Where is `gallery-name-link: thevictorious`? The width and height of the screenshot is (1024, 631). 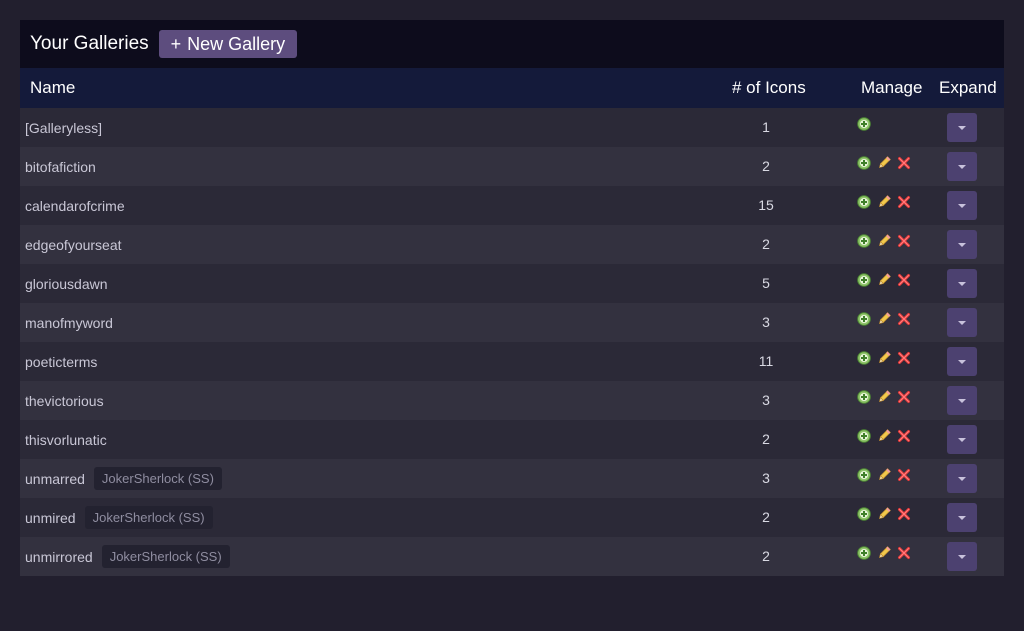
gallery-name-link: thevictorious is located at coordinates (64, 401).